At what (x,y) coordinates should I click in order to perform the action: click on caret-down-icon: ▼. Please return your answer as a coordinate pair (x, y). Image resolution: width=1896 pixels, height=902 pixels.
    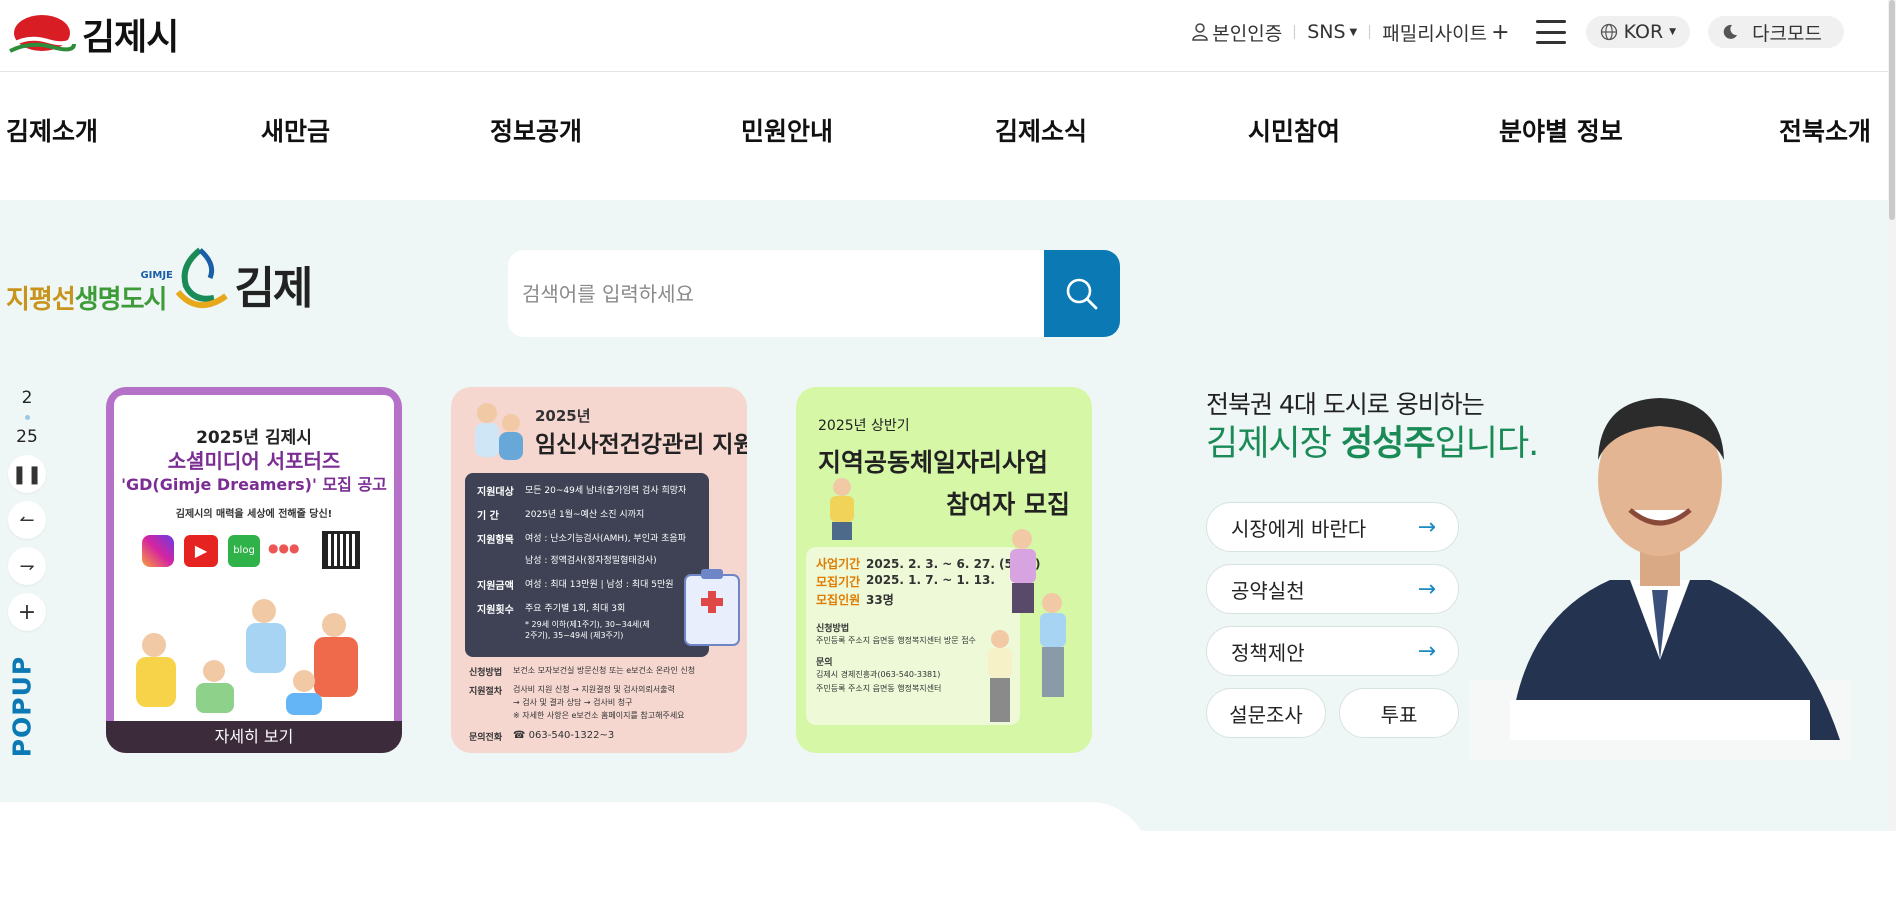
    Looking at the image, I should click on (1673, 32).